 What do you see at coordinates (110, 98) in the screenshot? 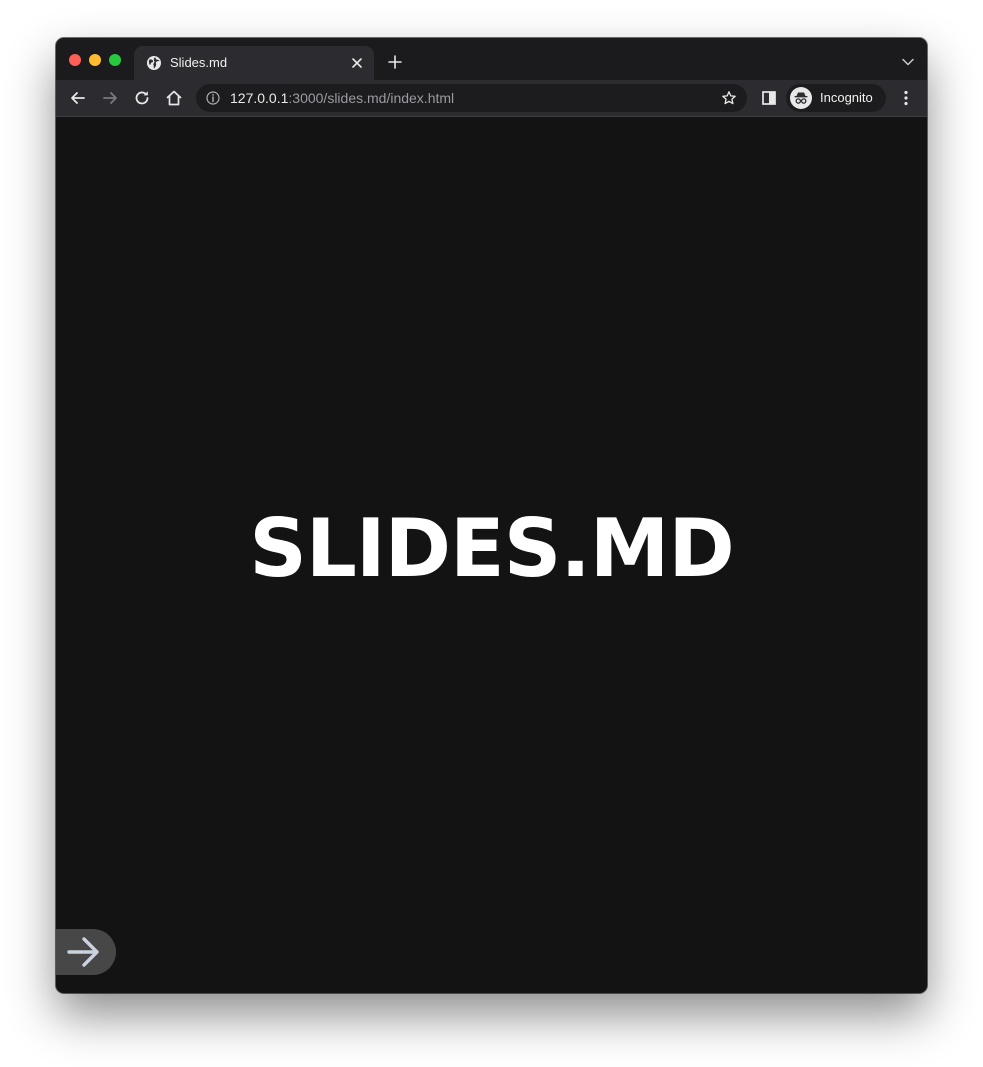
I see `forward-arrow-icon` at bounding box center [110, 98].